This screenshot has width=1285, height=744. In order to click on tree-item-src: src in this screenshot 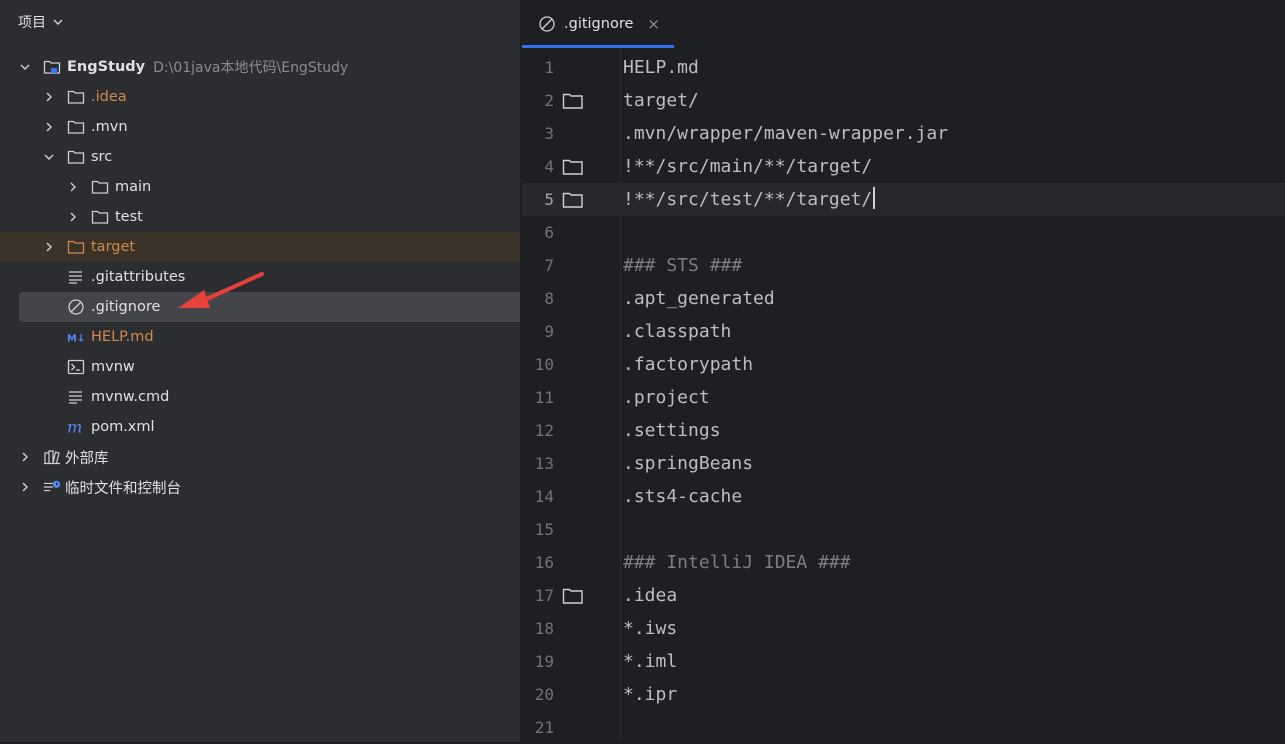, I will do `click(281, 157)`.